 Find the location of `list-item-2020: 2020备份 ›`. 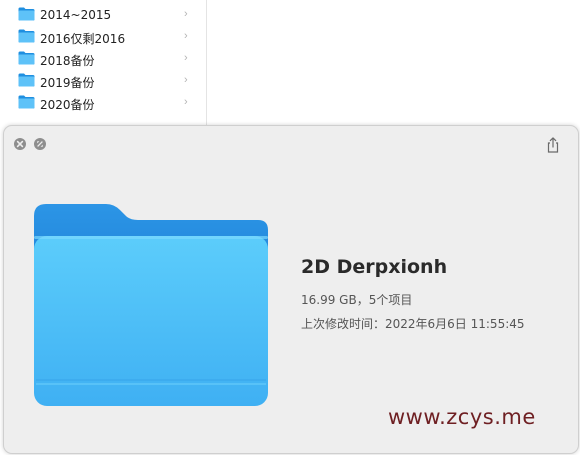

list-item-2020: 2020备份 › is located at coordinates (103, 103).